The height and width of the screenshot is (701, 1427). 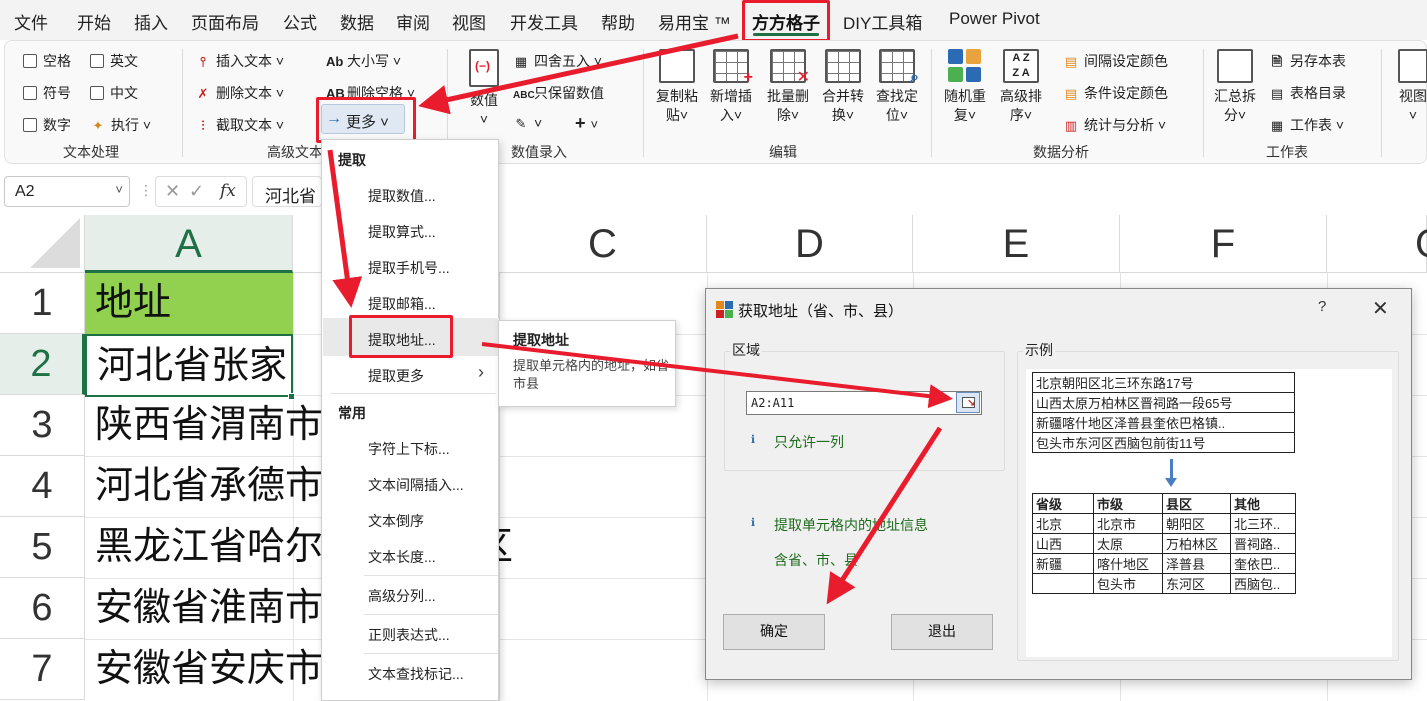 What do you see at coordinates (1307, 63) in the screenshot?
I see `save-as-button: 🗎 另存本表` at bounding box center [1307, 63].